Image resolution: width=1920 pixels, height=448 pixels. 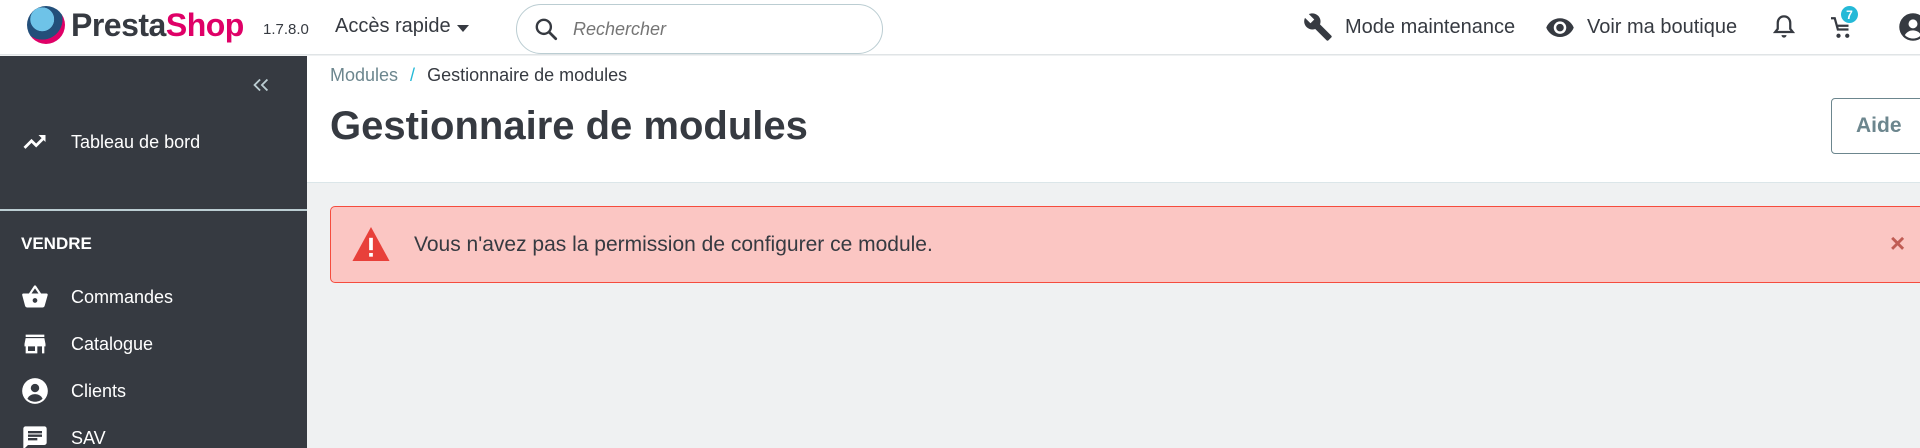 I want to click on account-circle-icon, so click(x=35, y=391).